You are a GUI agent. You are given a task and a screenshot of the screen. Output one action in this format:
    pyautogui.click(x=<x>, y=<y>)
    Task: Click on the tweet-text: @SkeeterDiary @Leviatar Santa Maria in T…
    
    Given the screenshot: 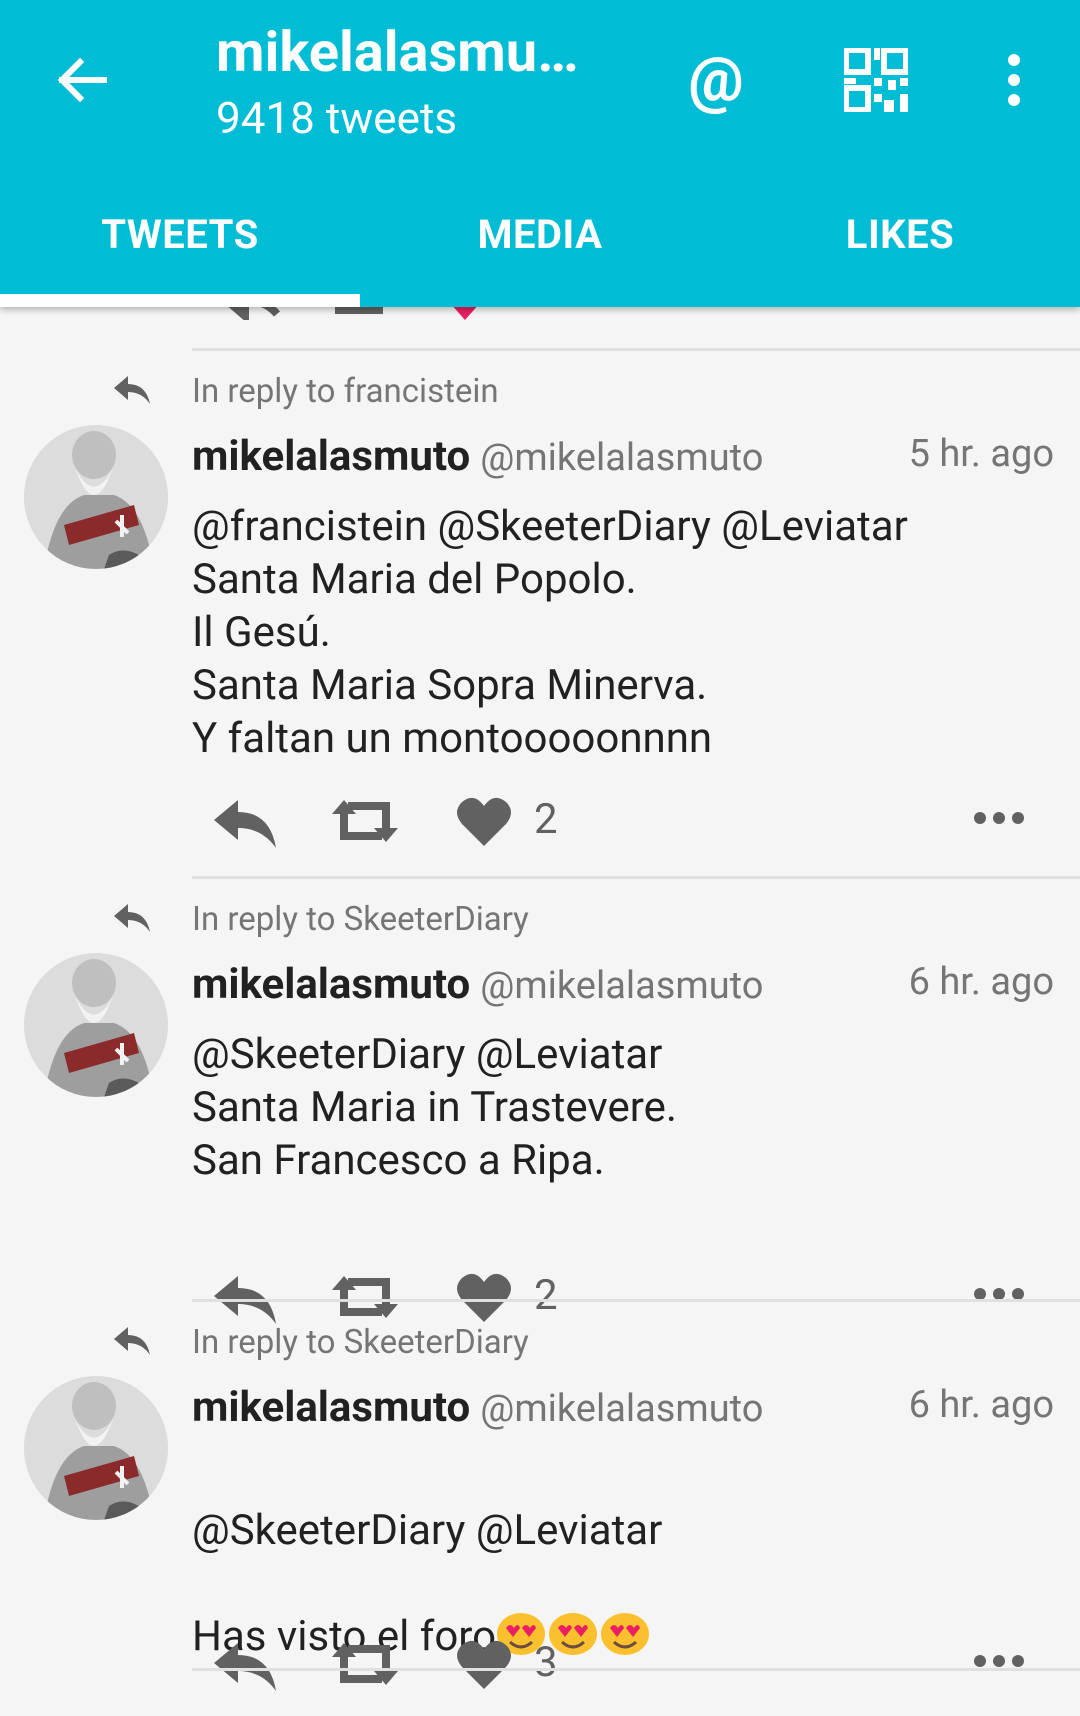 What is the action you would take?
    pyautogui.click(x=434, y=1107)
    